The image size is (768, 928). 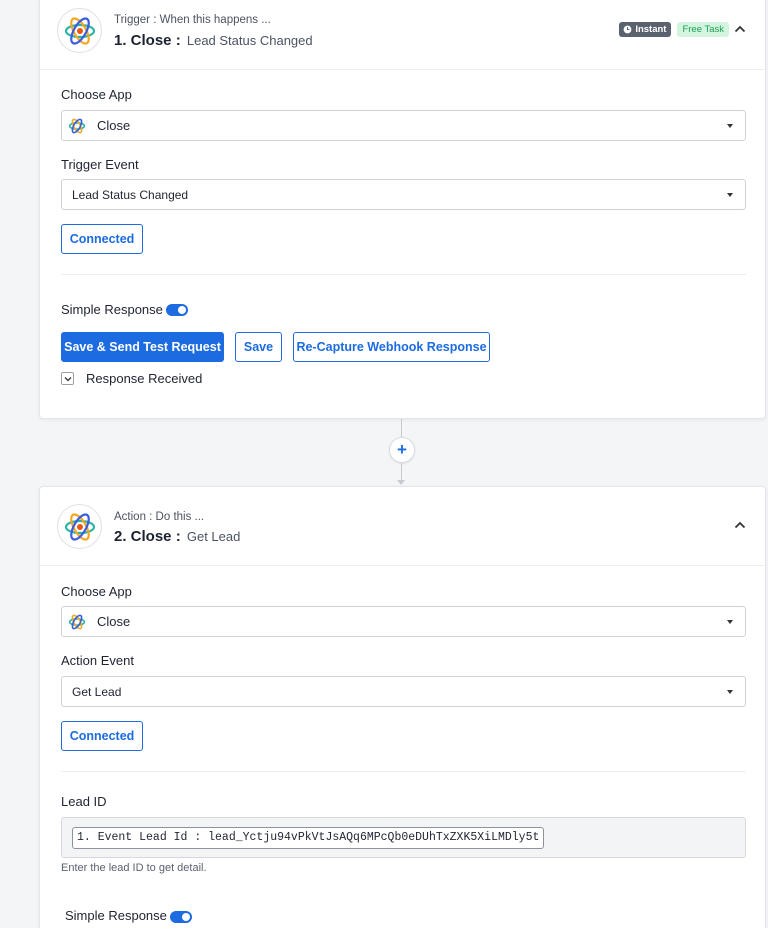 What do you see at coordinates (142, 347) in the screenshot?
I see `save-send-test-button: Save & Send Test Request` at bounding box center [142, 347].